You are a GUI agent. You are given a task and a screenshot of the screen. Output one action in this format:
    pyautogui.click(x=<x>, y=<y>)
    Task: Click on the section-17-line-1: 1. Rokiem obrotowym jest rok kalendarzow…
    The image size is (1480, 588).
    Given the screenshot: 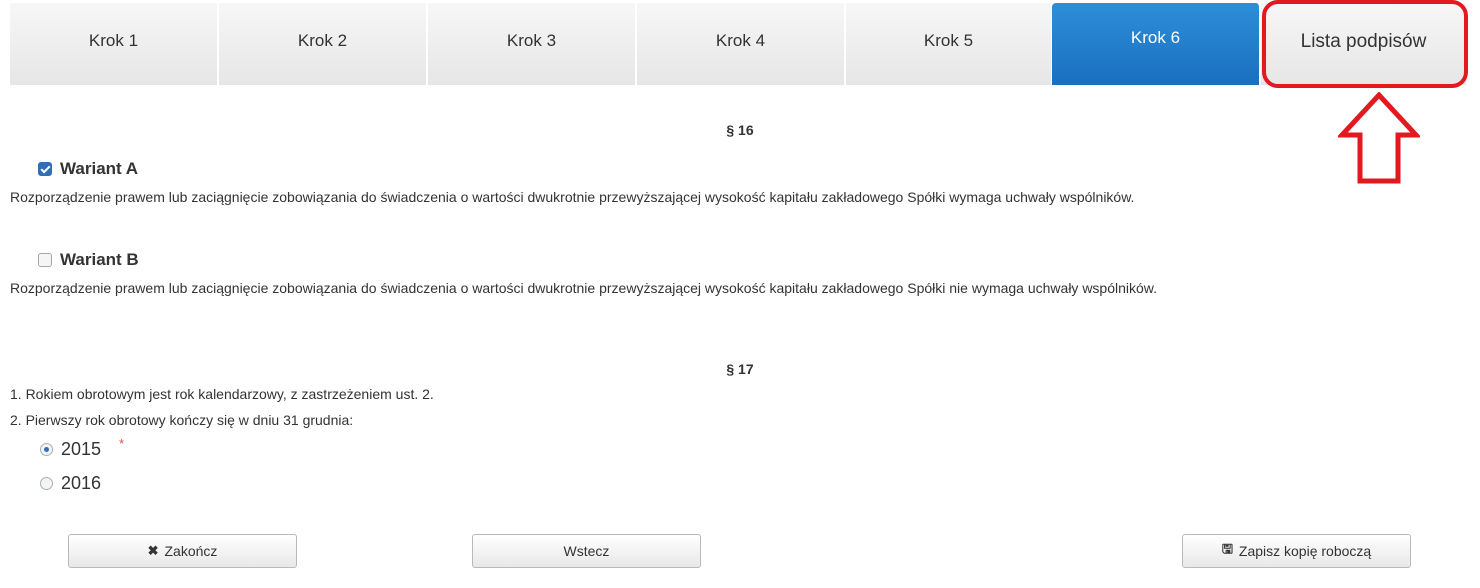 What is the action you would take?
    pyautogui.click(x=222, y=394)
    